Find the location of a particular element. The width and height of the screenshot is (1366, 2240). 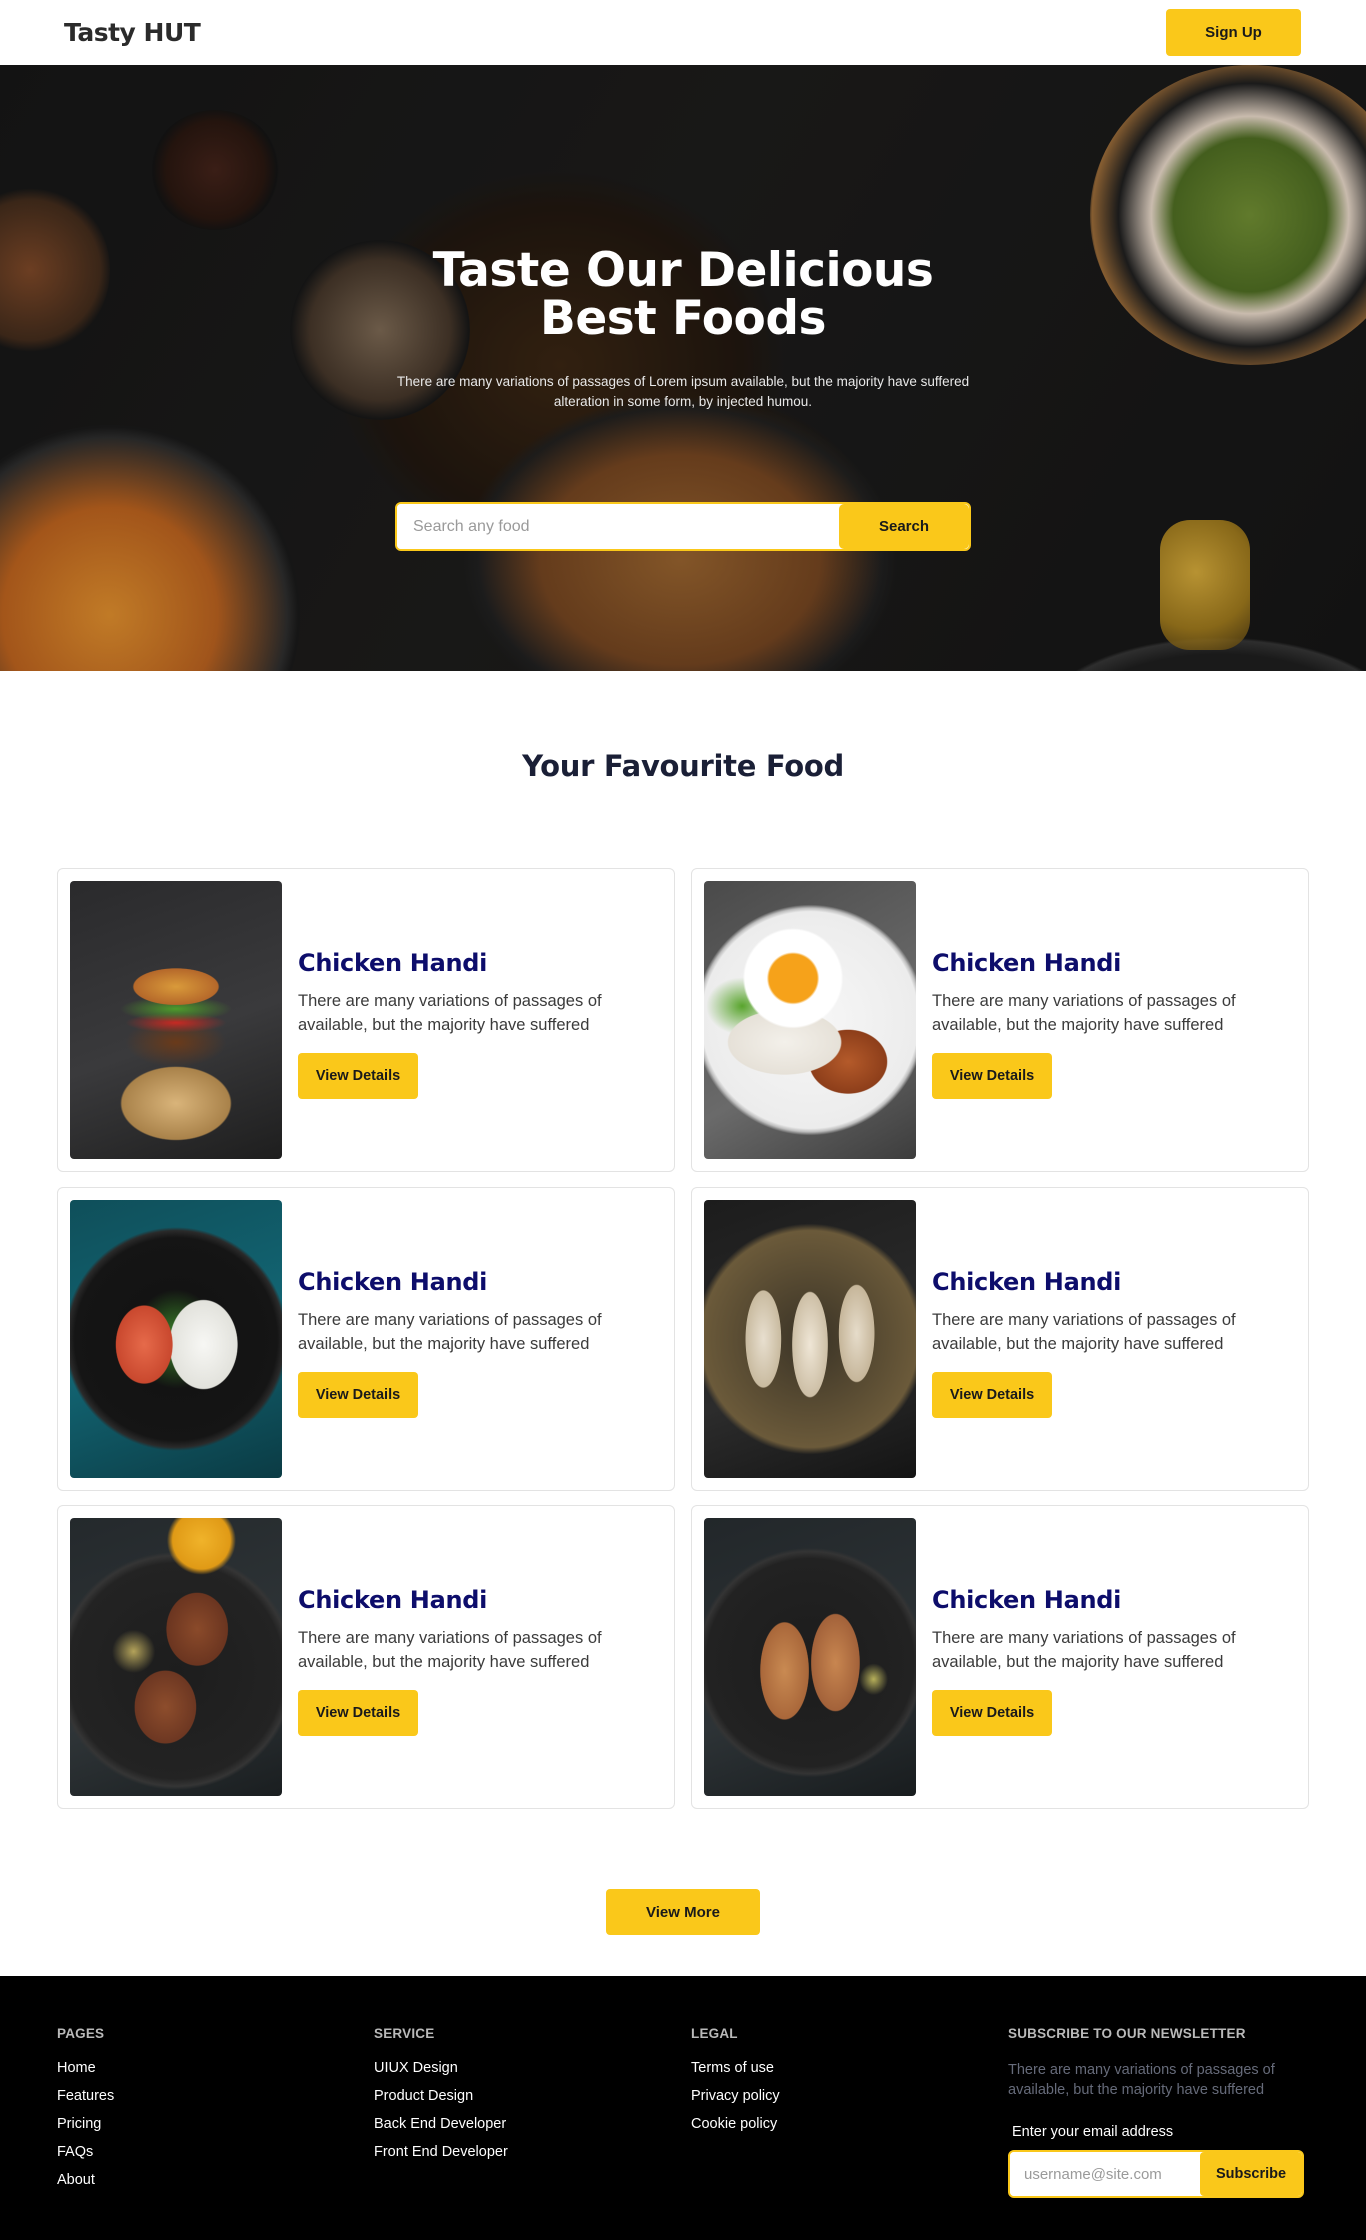

footer-link-terms: Terms of use is located at coordinates (735, 2068).